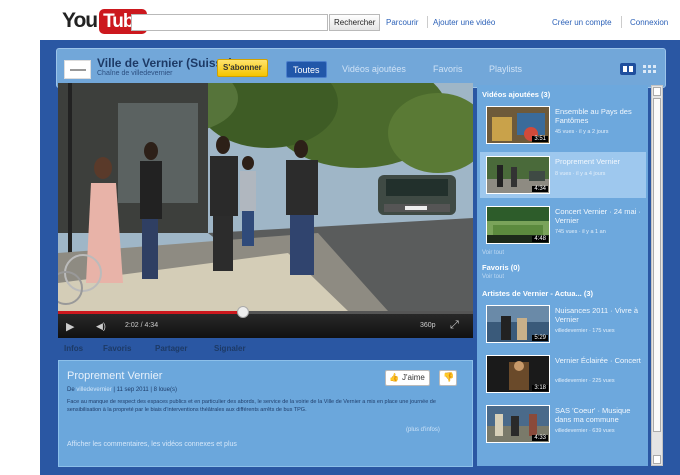 The height and width of the screenshot is (475, 680). I want to click on tab-playlists: Playlists, so click(505, 69).